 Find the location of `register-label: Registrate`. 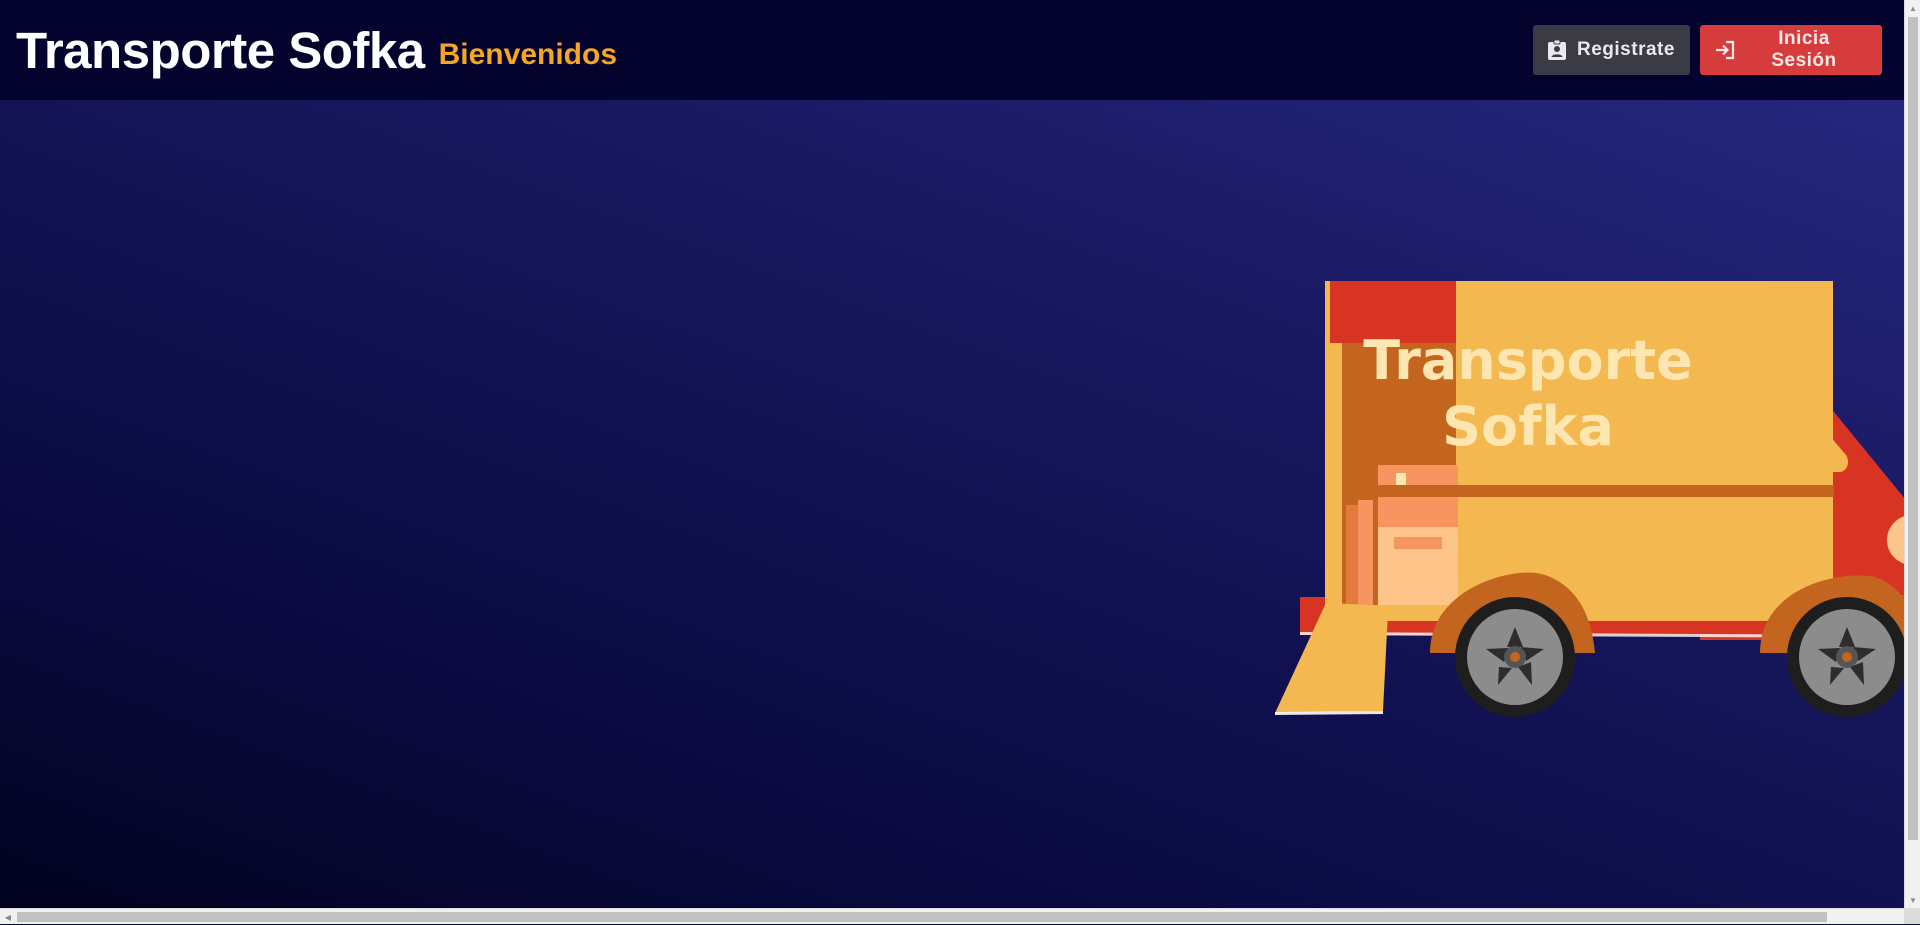

register-label: Registrate is located at coordinates (1626, 50).